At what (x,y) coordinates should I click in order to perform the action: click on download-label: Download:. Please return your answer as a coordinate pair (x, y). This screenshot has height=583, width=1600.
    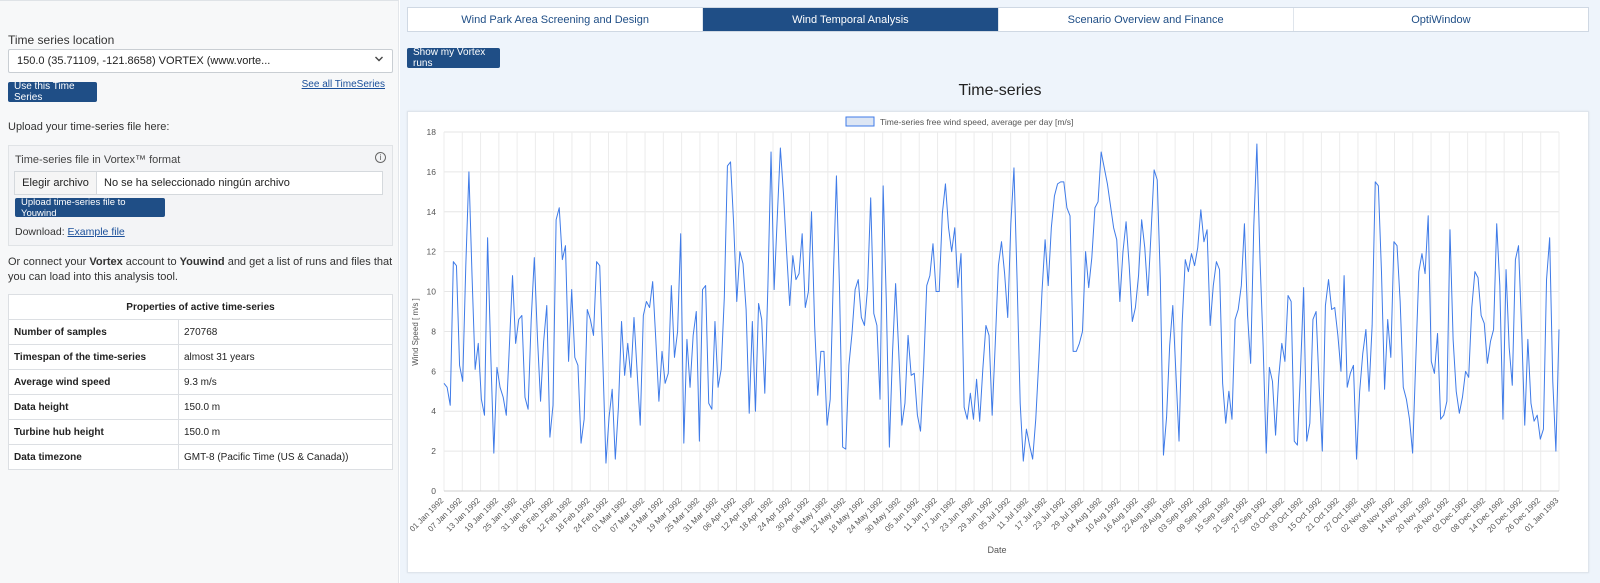
    Looking at the image, I should click on (40, 232).